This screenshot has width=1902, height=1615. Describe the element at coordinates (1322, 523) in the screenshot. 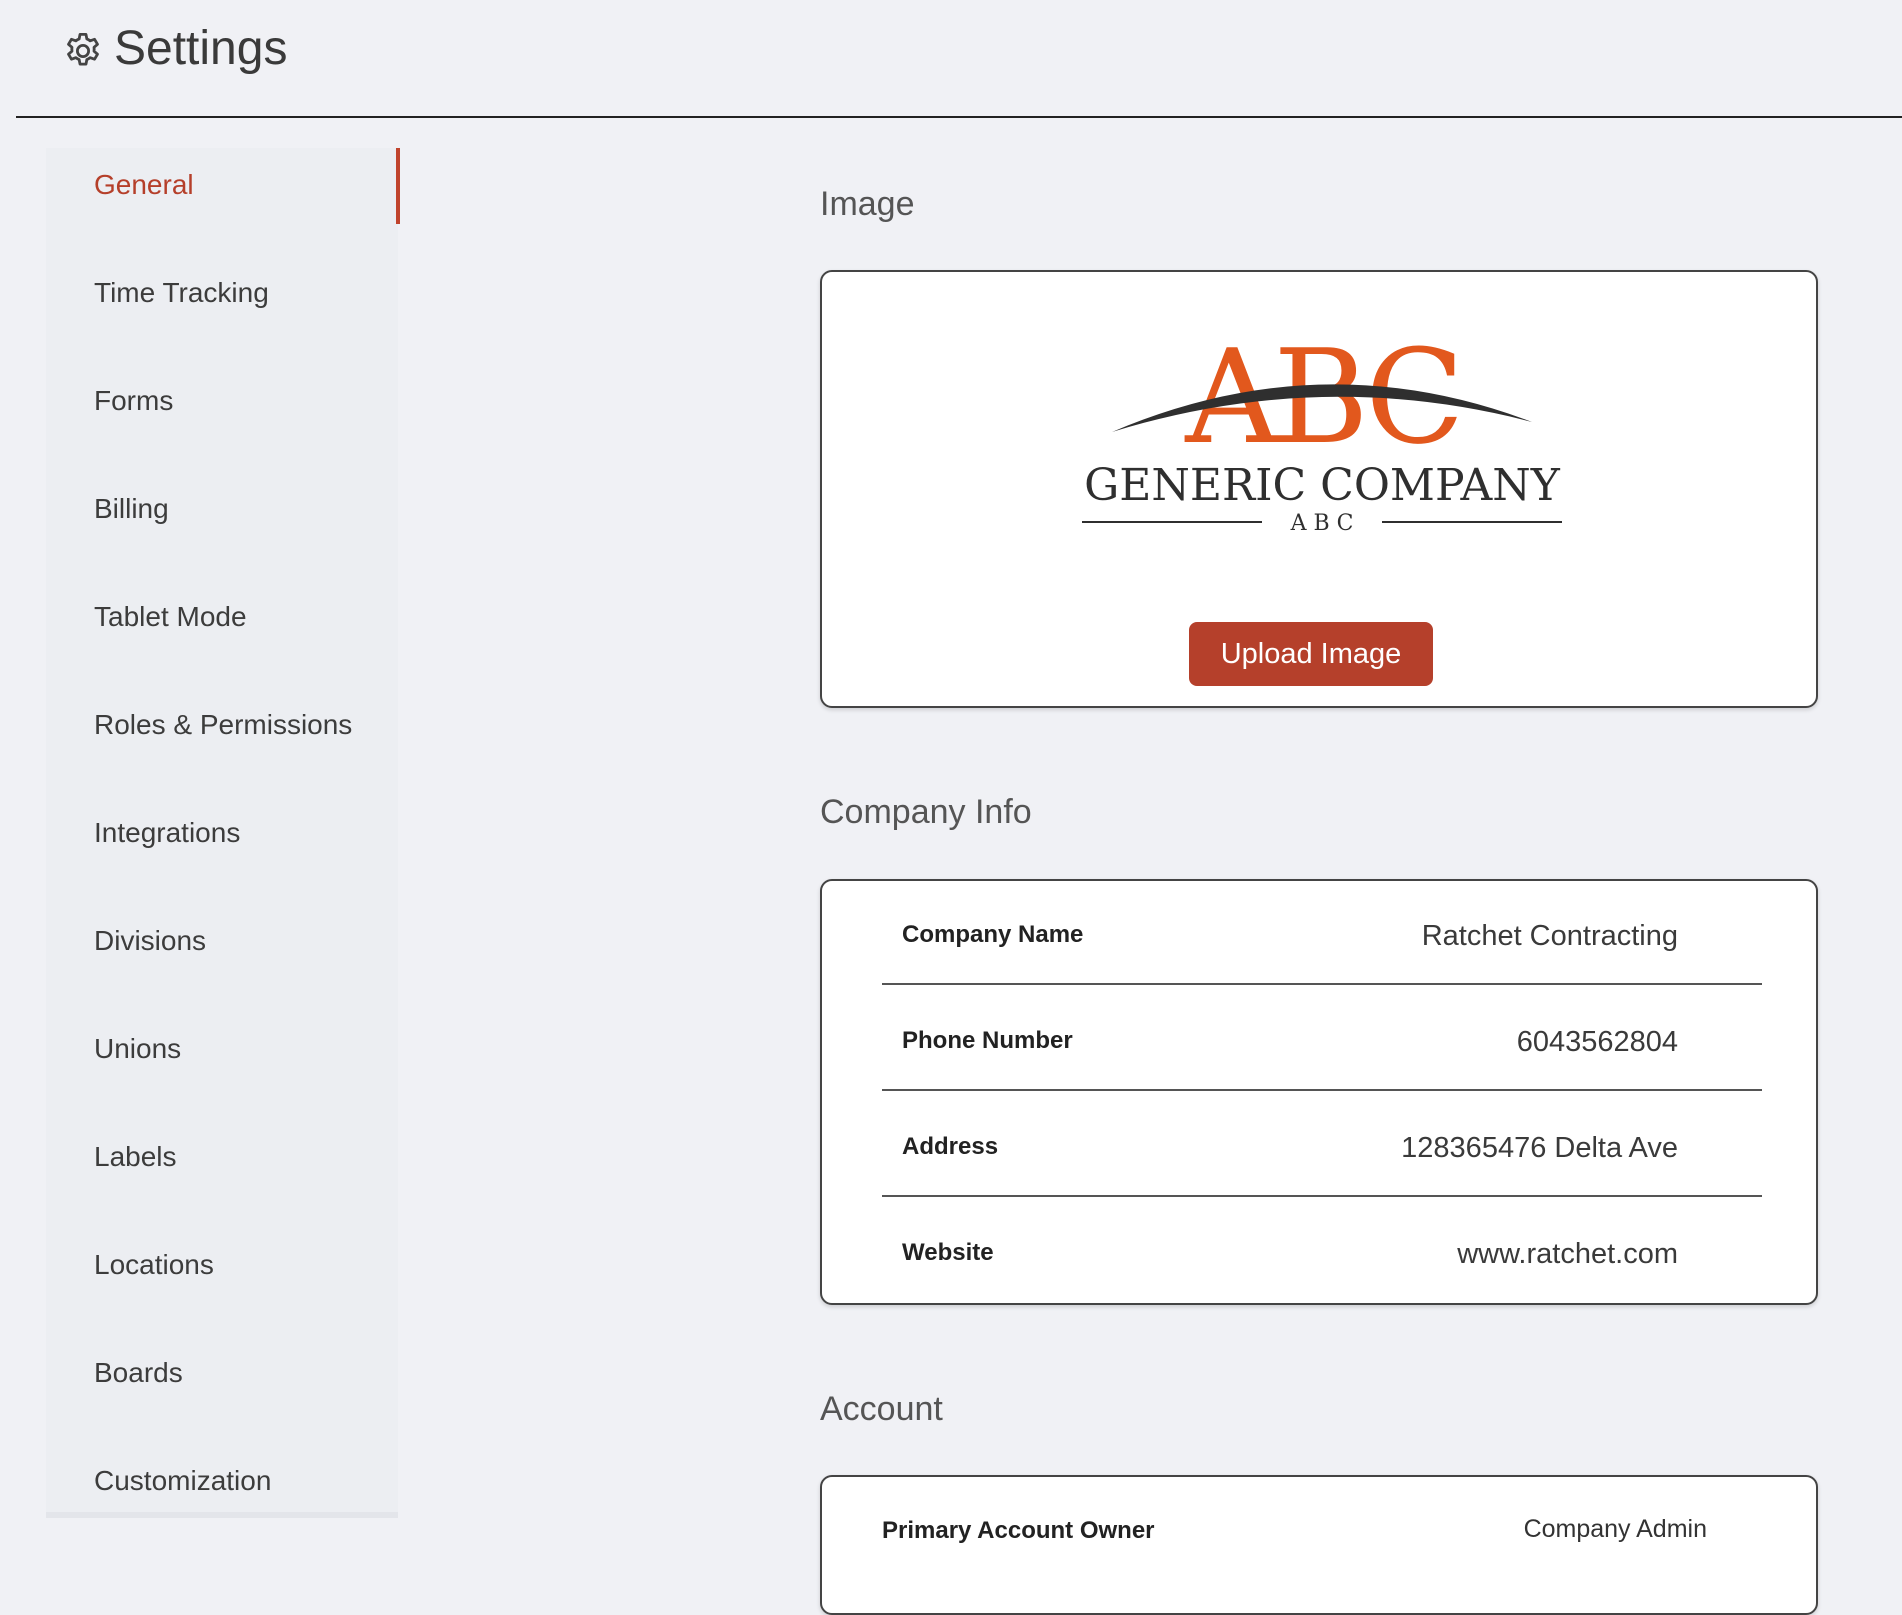

I see `svg-text: A B C` at that location.